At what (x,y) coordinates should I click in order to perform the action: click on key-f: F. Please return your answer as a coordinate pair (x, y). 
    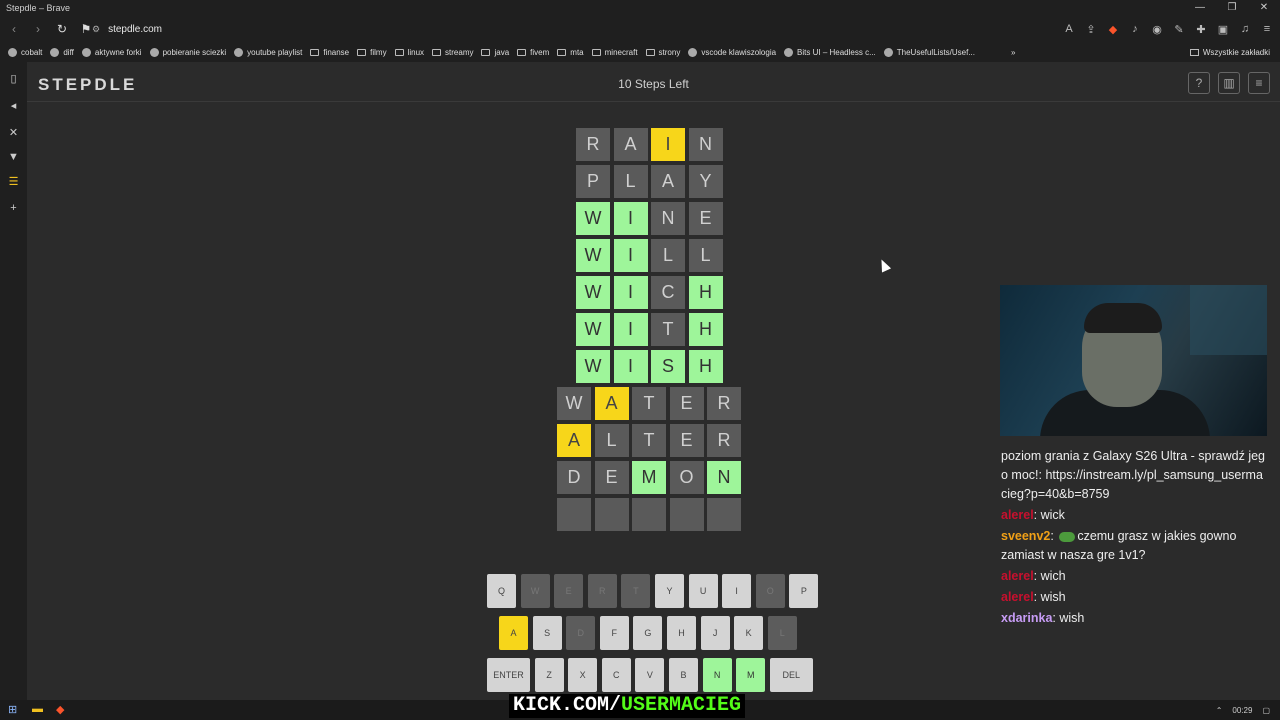
    Looking at the image, I should click on (614, 633).